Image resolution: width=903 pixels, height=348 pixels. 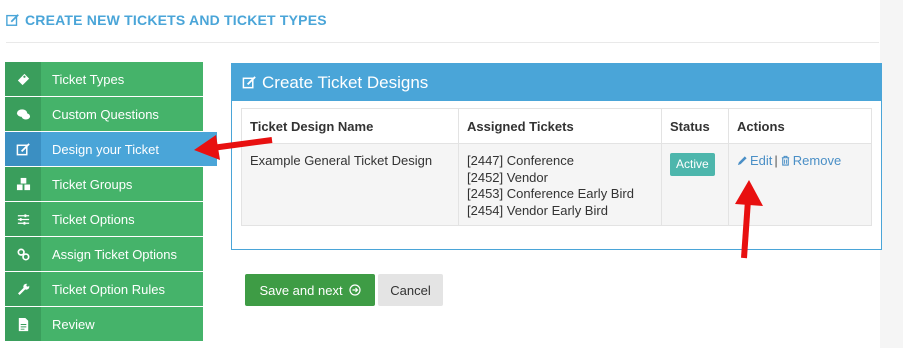 I want to click on status-badge: Active, so click(x=692, y=164).